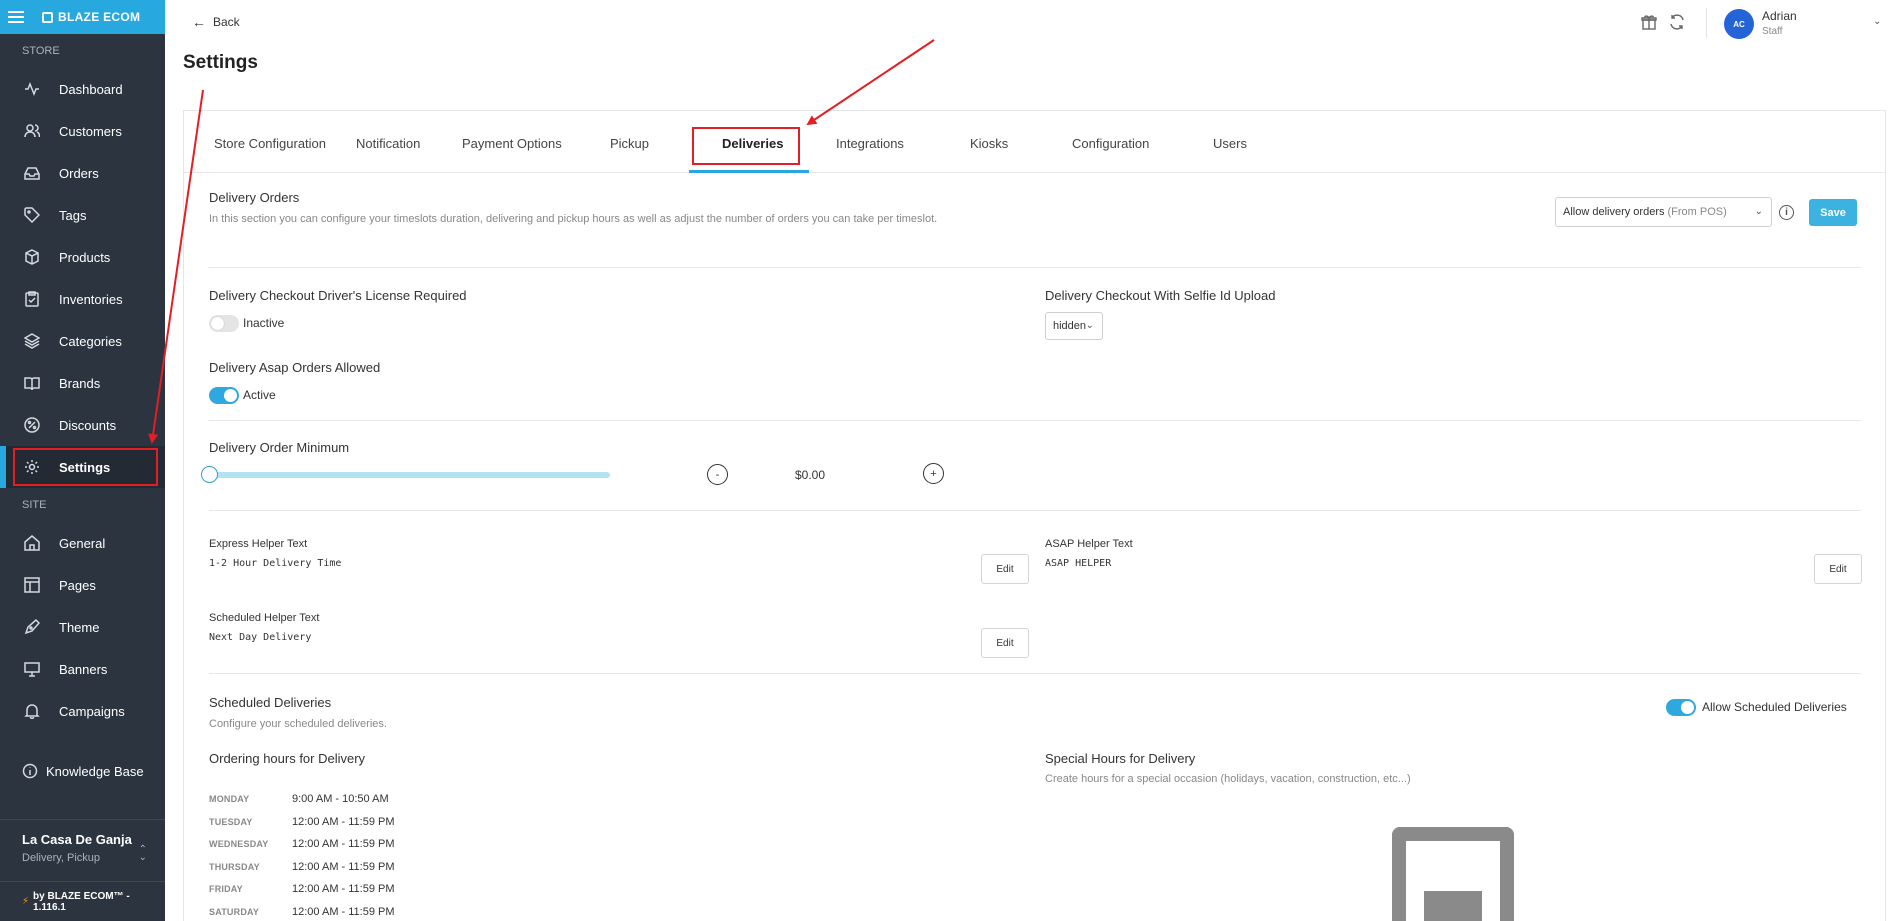 The image size is (1896, 921). I want to click on annotation-highlight-box, so click(85, 467).